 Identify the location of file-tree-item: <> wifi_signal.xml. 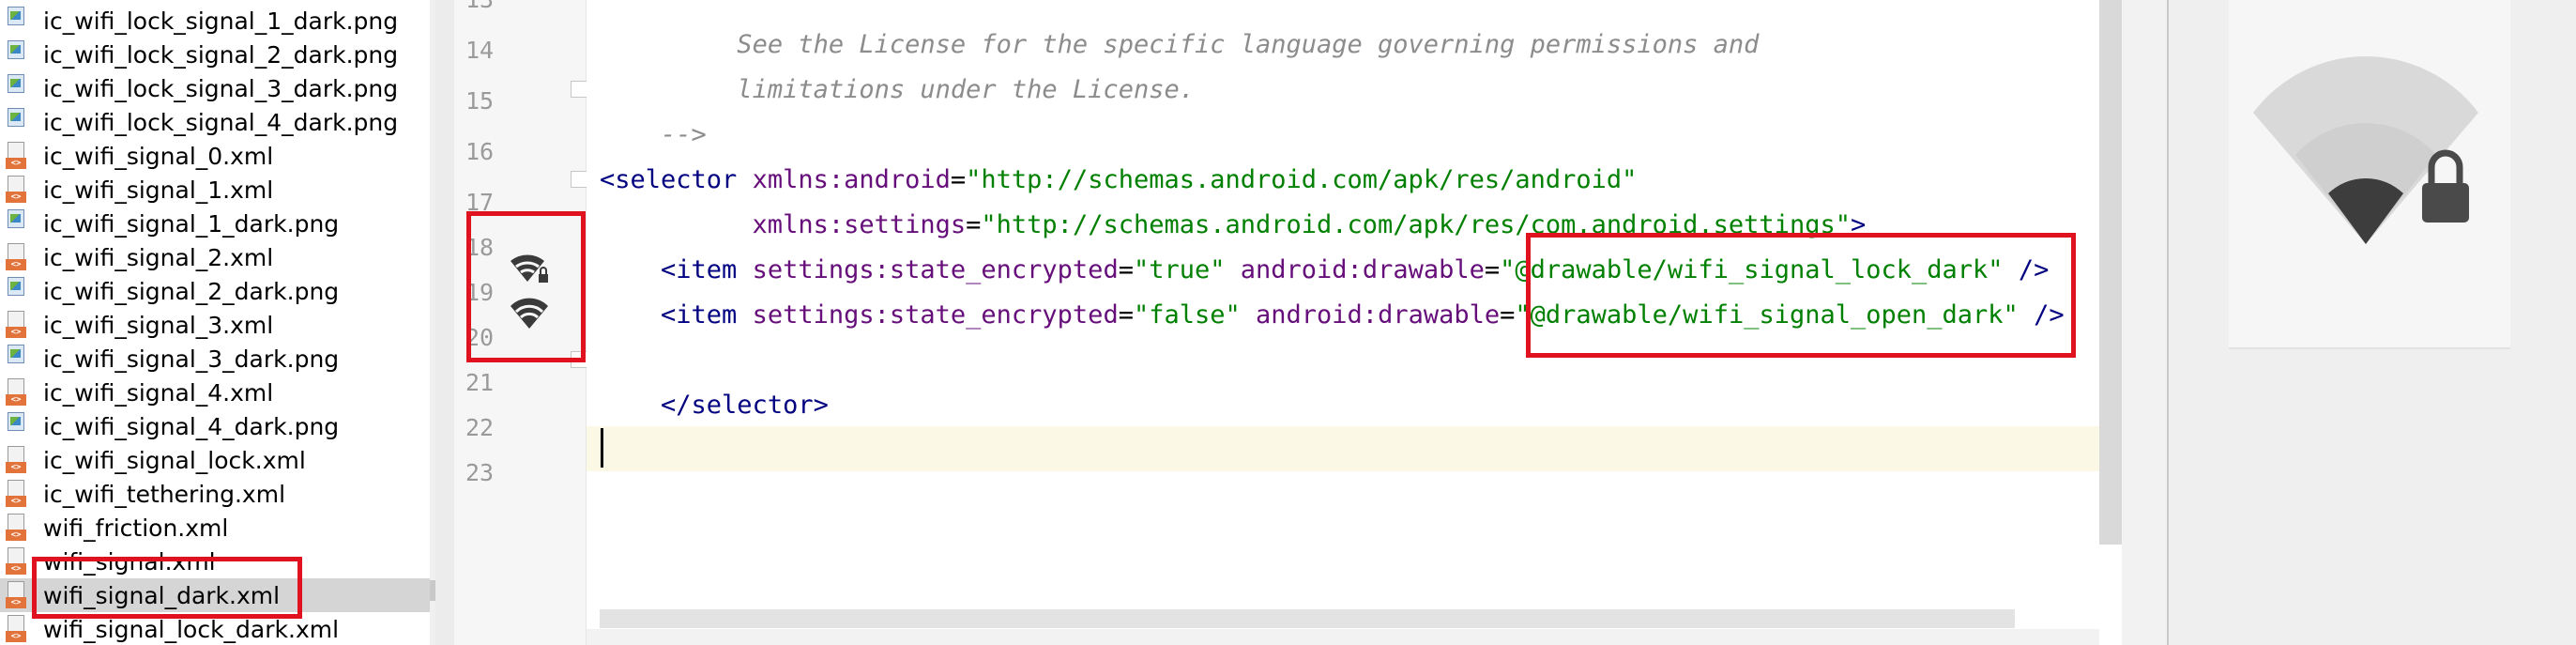
(217, 561).